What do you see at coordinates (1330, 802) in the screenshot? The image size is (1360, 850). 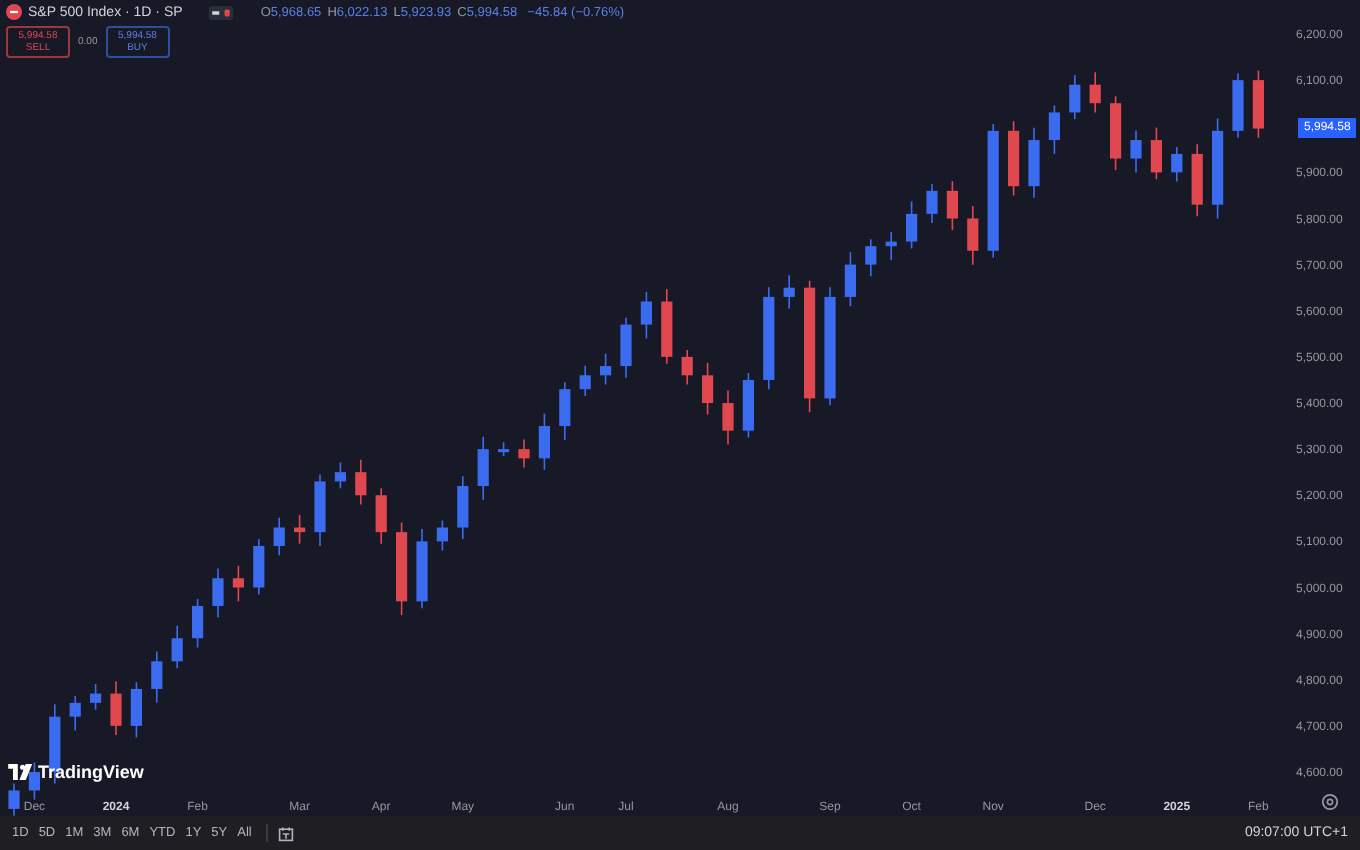 I see `settings-icon` at bounding box center [1330, 802].